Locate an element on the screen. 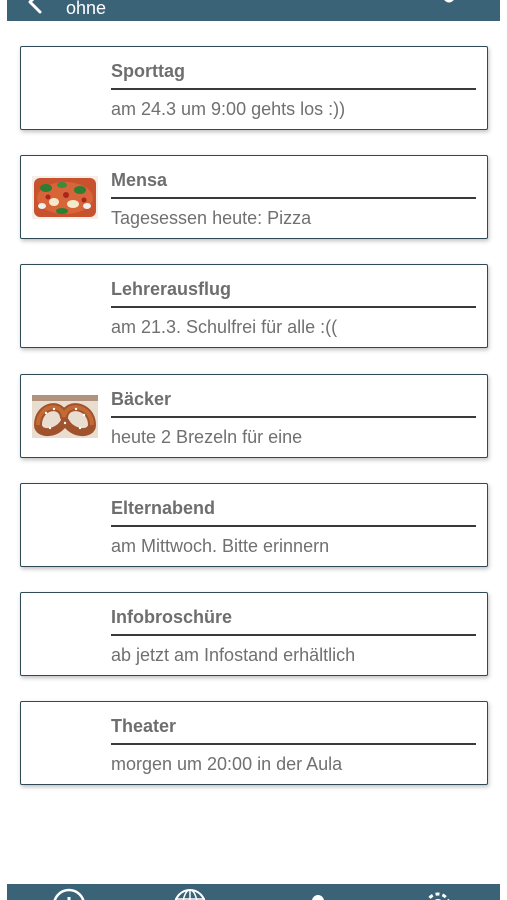 The height and width of the screenshot is (900, 507). news-card-baecker: Bäcker heute 2 Brezeln für eine is located at coordinates (254, 416).